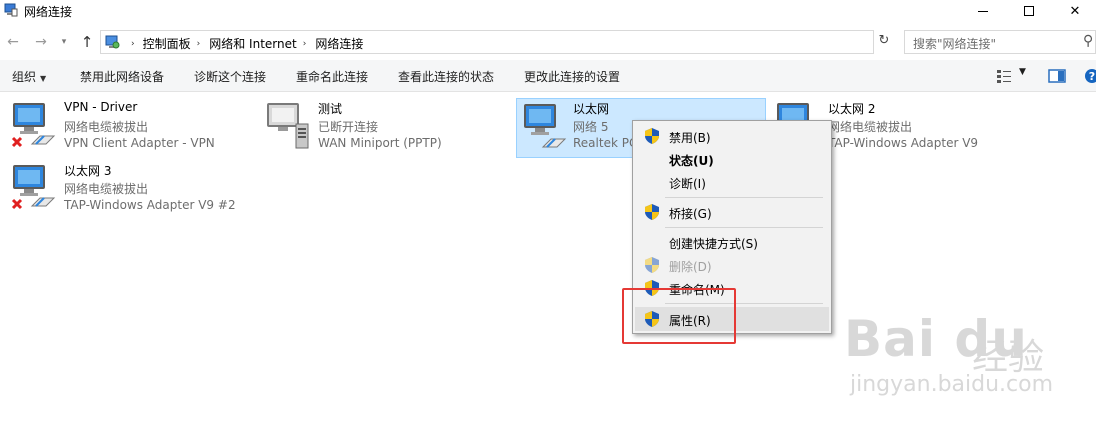 The image size is (1096, 424). Describe the element at coordinates (591, 127) in the screenshot. I see `connection-status: 网络 5` at that location.